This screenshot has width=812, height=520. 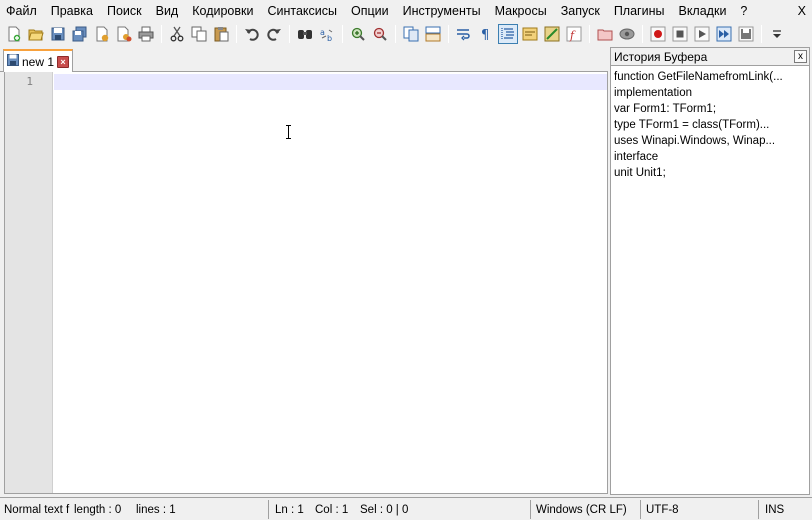 What do you see at coordinates (710, 93) in the screenshot?
I see `list-item: implementation` at bounding box center [710, 93].